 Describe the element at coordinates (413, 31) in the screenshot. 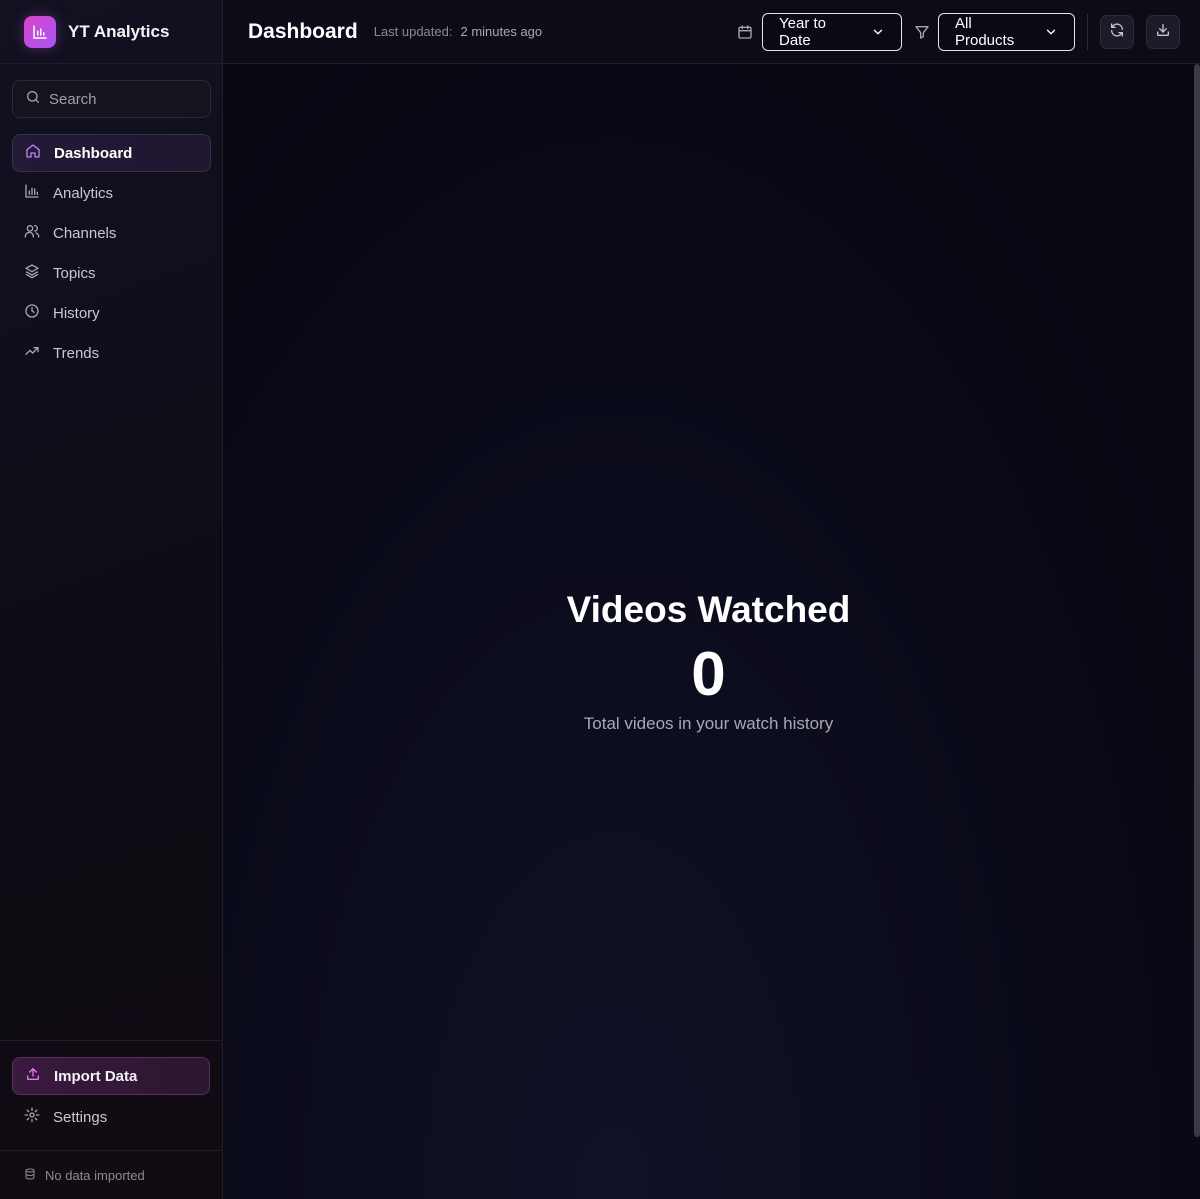

I see `last-updated-label: Last updated:` at that location.